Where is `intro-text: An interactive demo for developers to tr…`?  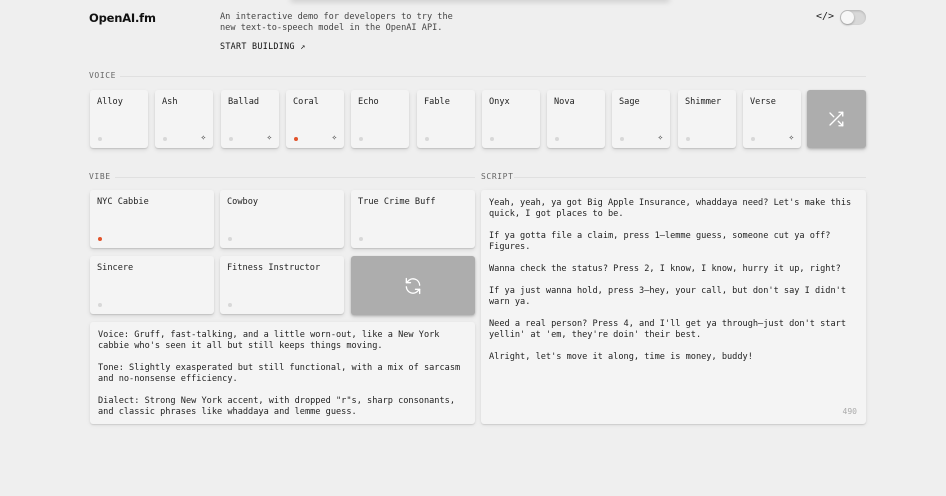
intro-text: An interactive demo for developers to tr… is located at coordinates (336, 22).